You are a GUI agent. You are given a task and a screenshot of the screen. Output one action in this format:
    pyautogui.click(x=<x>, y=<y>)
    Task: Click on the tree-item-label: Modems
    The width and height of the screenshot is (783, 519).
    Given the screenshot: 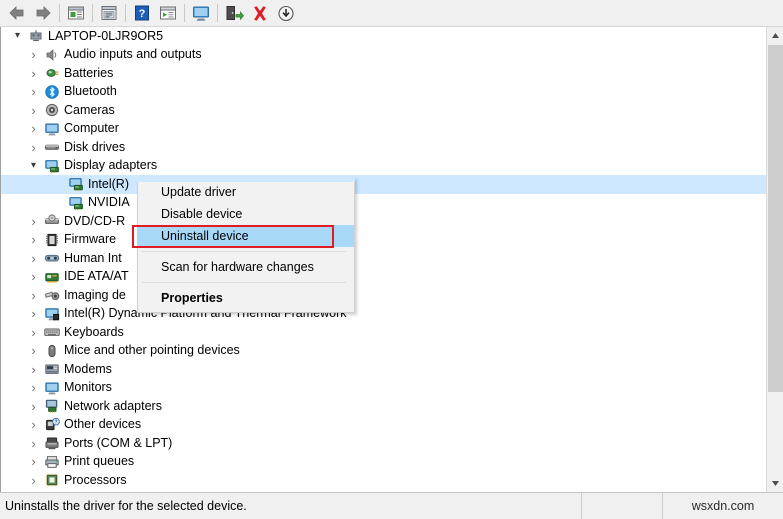 What is the action you would take?
    pyautogui.click(x=88, y=368)
    